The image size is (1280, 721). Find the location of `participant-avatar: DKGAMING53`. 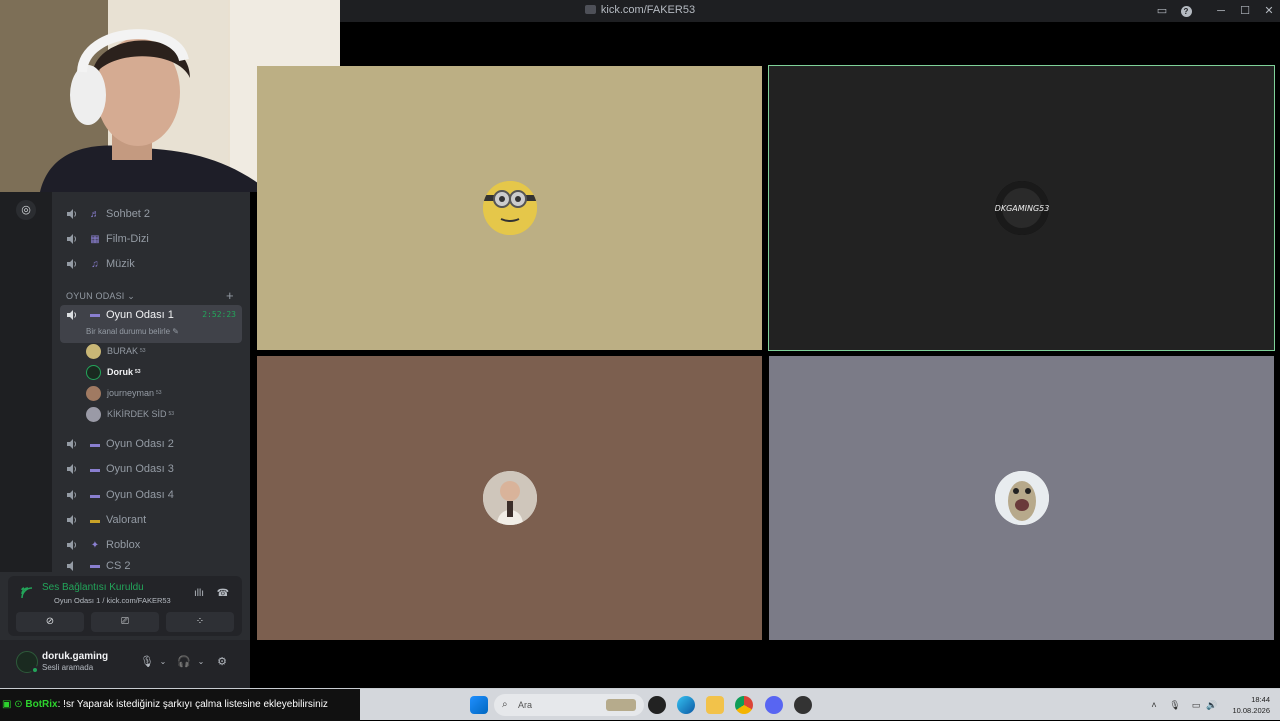

participant-avatar: DKGAMING53 is located at coordinates (1022, 208).